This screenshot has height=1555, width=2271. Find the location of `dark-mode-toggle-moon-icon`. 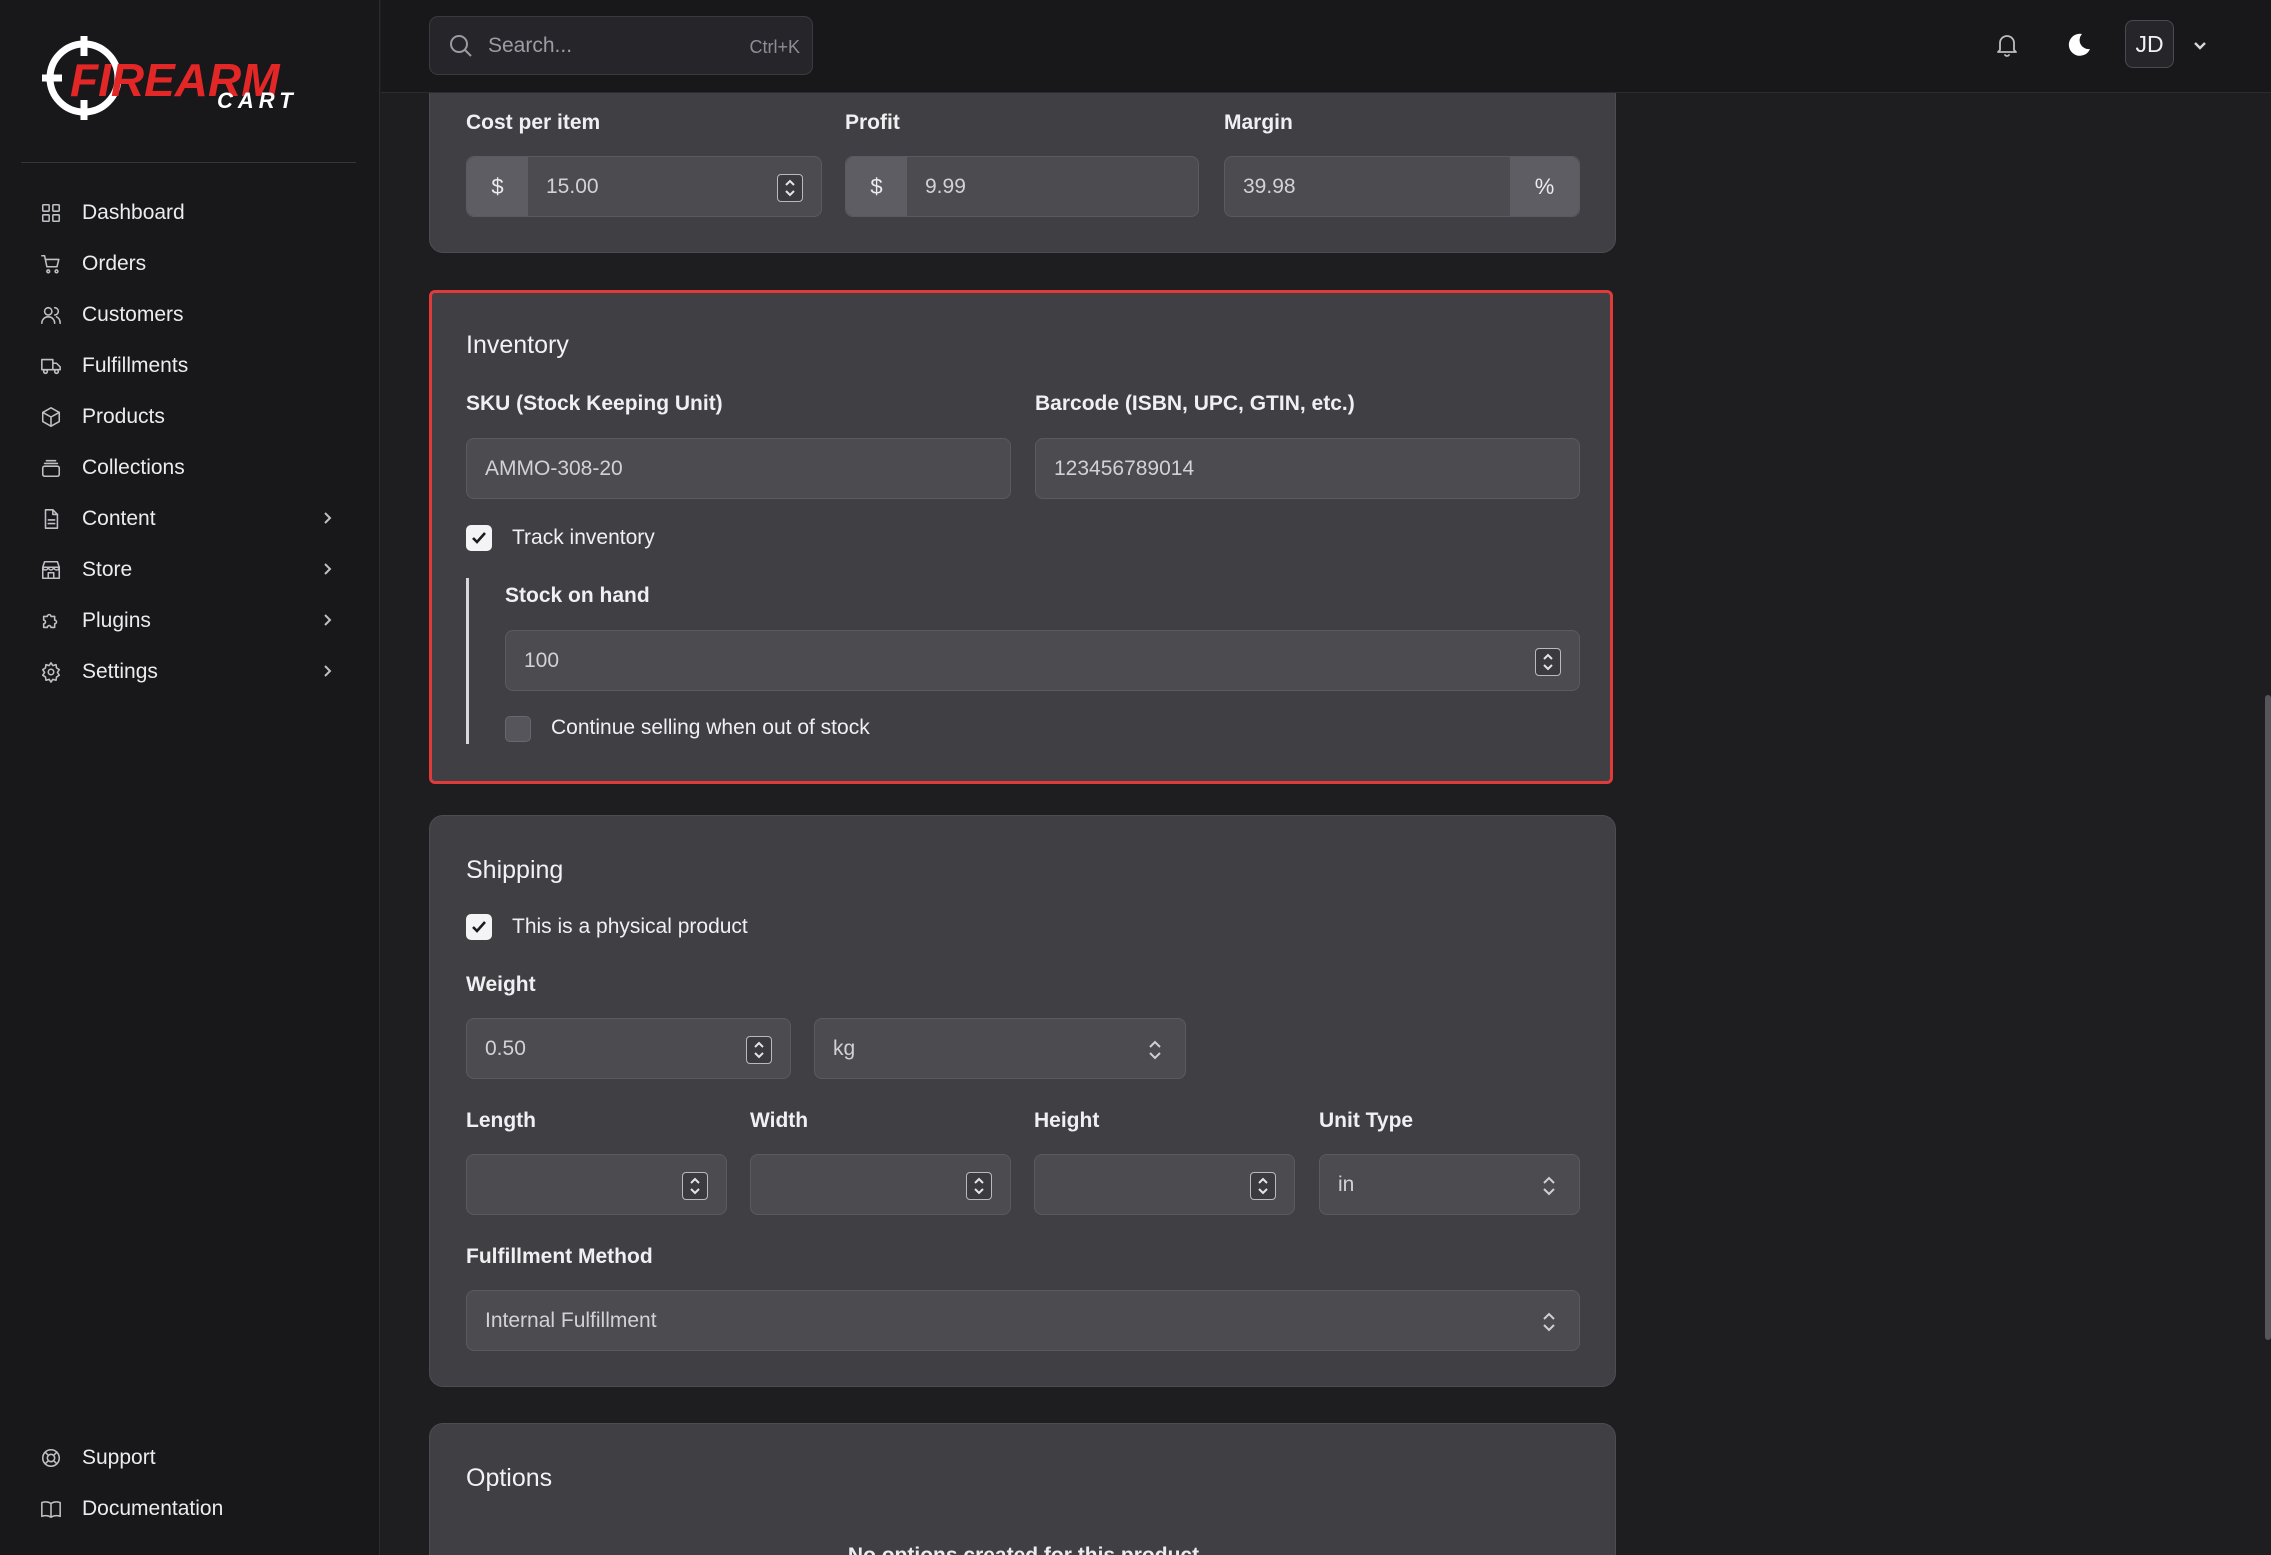

dark-mode-toggle-moon-icon is located at coordinates (2078, 45).